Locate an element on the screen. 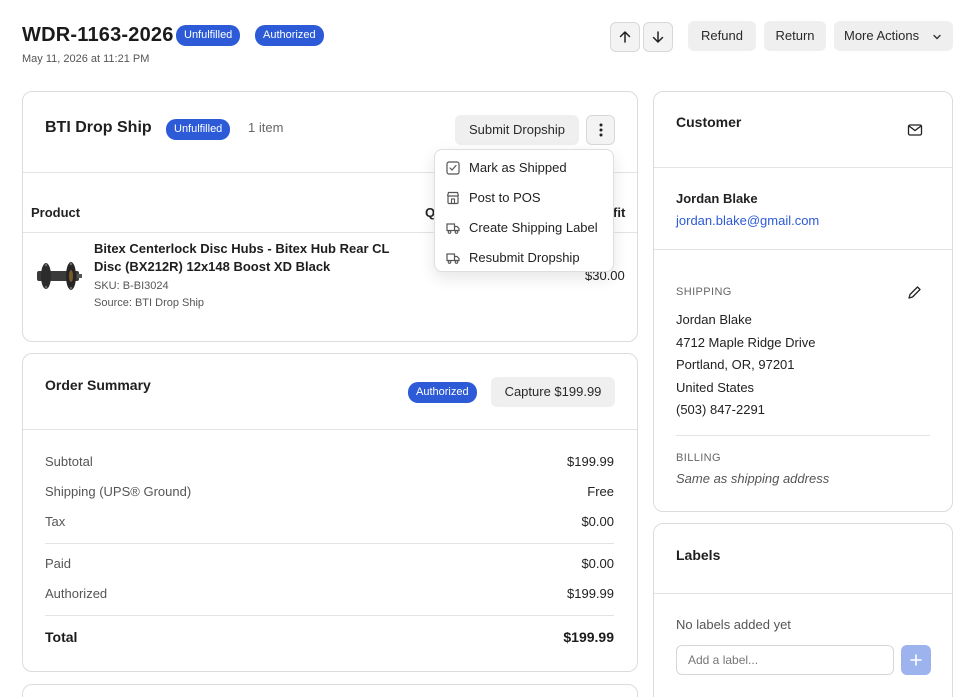 This screenshot has width=975, height=697. customer-name: Jordan Blake is located at coordinates (717, 198).